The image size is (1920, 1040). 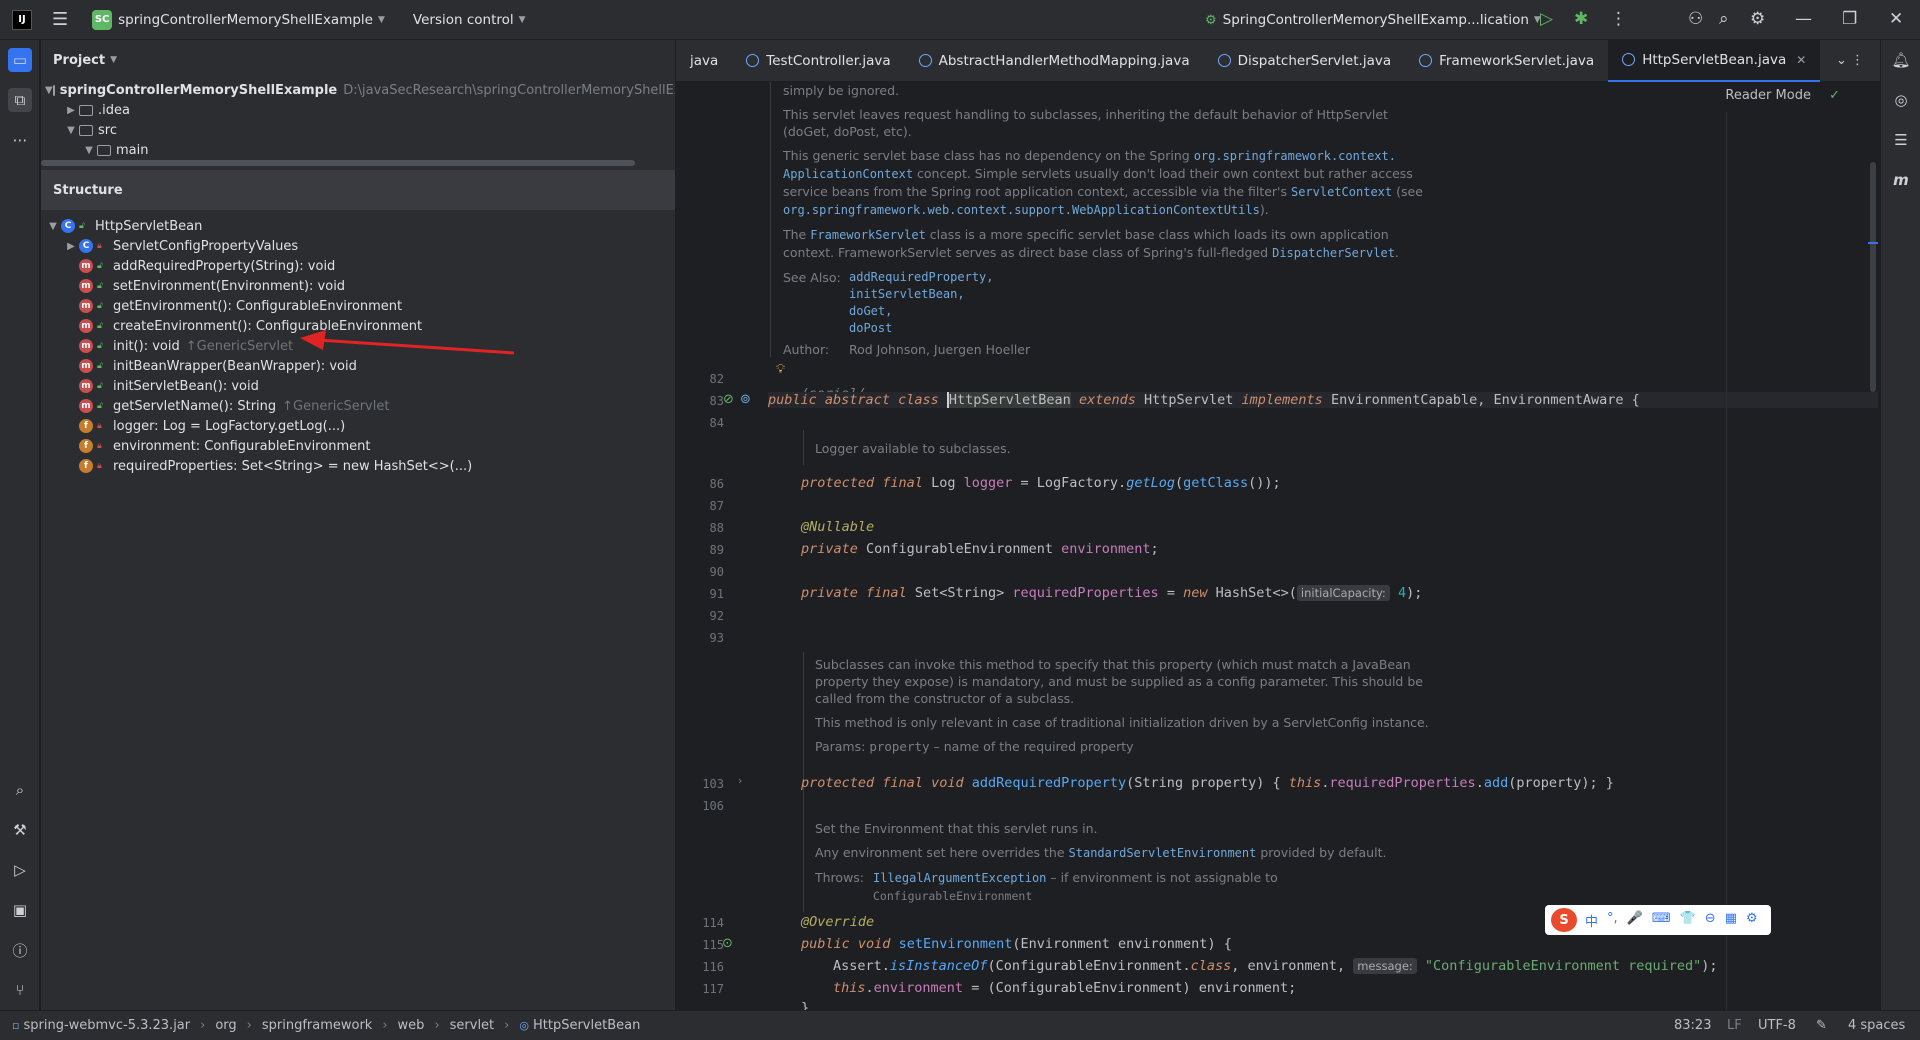 What do you see at coordinates (921, 277) in the screenshot?
I see `doc-link: addRequiredProperty,` at bounding box center [921, 277].